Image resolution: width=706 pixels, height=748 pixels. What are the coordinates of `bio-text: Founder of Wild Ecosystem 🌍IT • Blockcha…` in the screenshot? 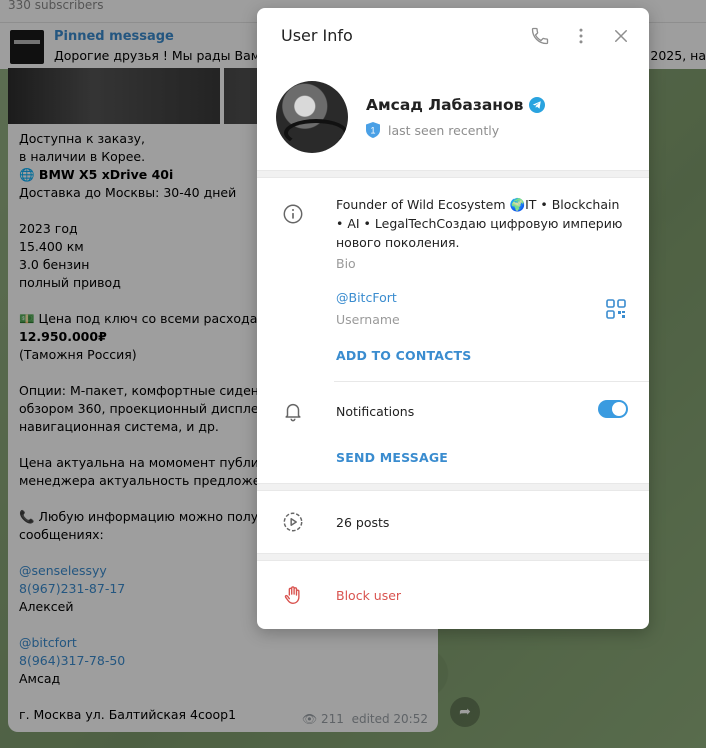 It's located at (479, 223).